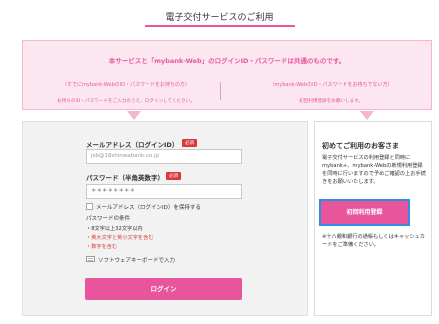  I want to click on guide-title: 初めてご利用のお客さま, so click(360, 146).